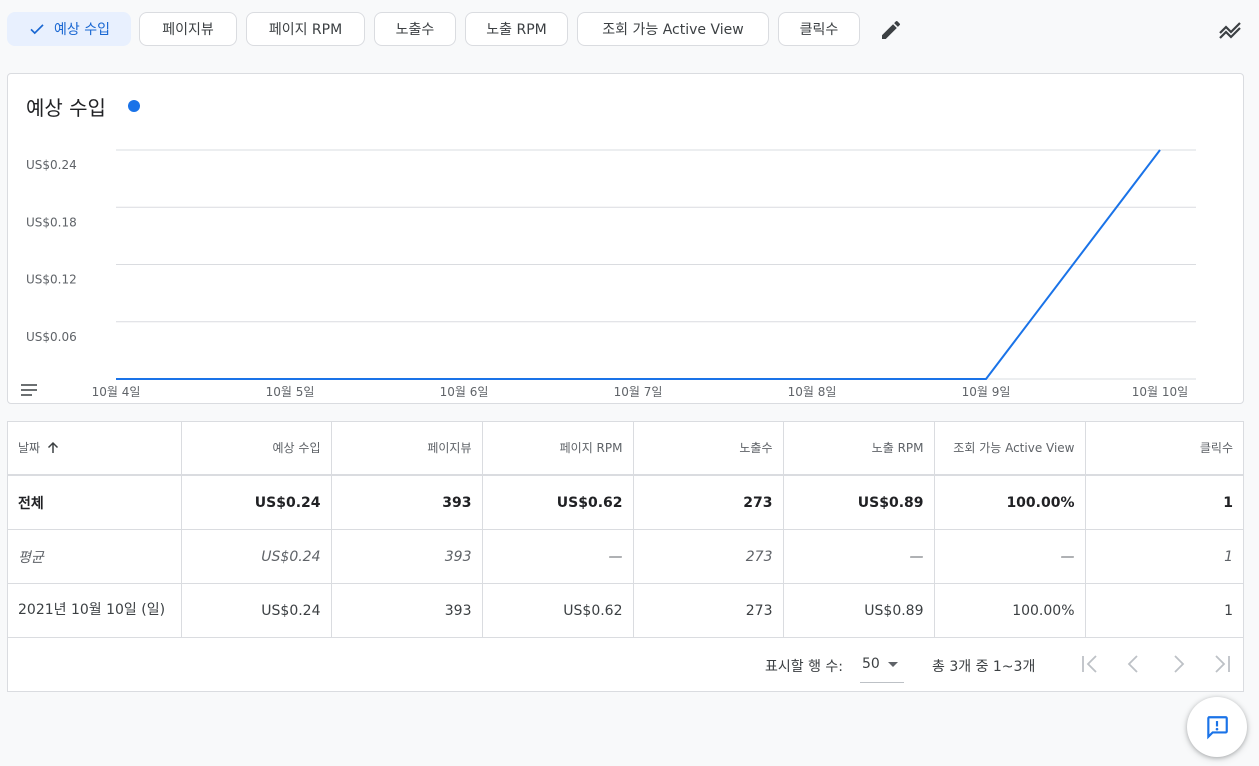 This screenshot has height=766, width=1259. I want to click on column-header-active-view: 조회 가능 Active View, so click(1010, 449).